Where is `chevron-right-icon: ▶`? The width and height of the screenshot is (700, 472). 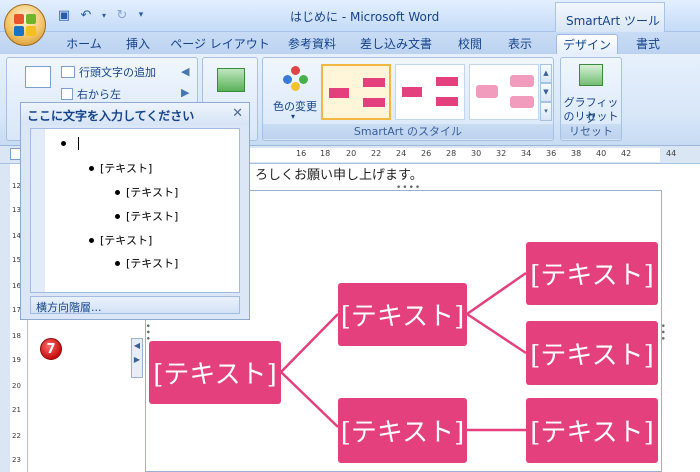
chevron-right-icon: ▶ is located at coordinates (137, 359).